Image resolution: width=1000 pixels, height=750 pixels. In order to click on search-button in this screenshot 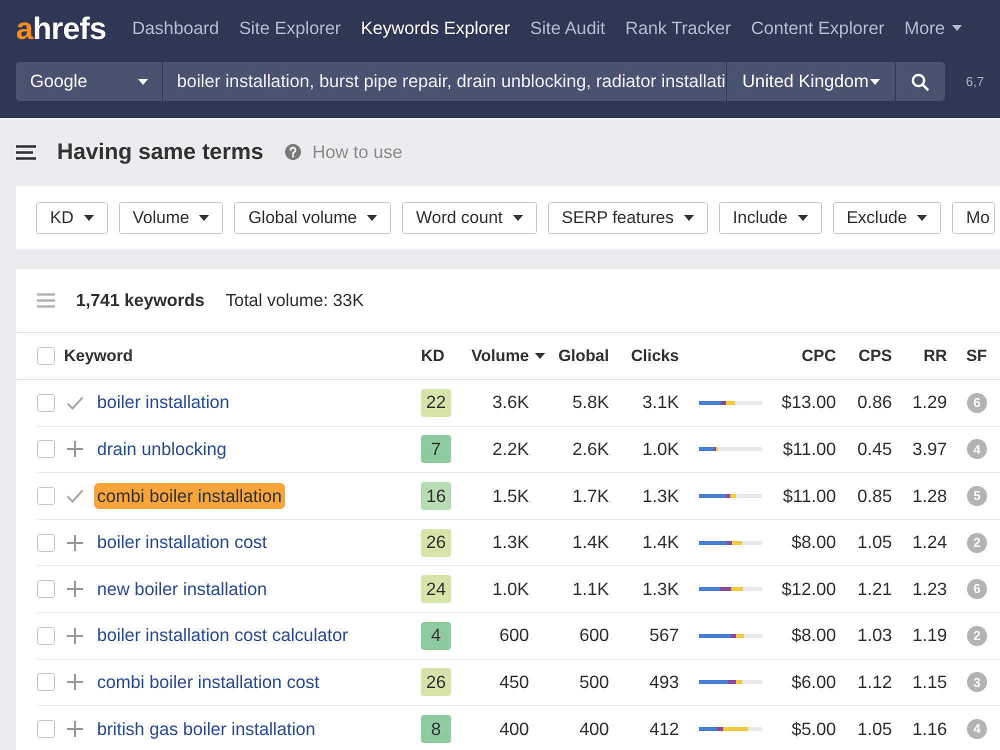, I will do `click(920, 81)`.